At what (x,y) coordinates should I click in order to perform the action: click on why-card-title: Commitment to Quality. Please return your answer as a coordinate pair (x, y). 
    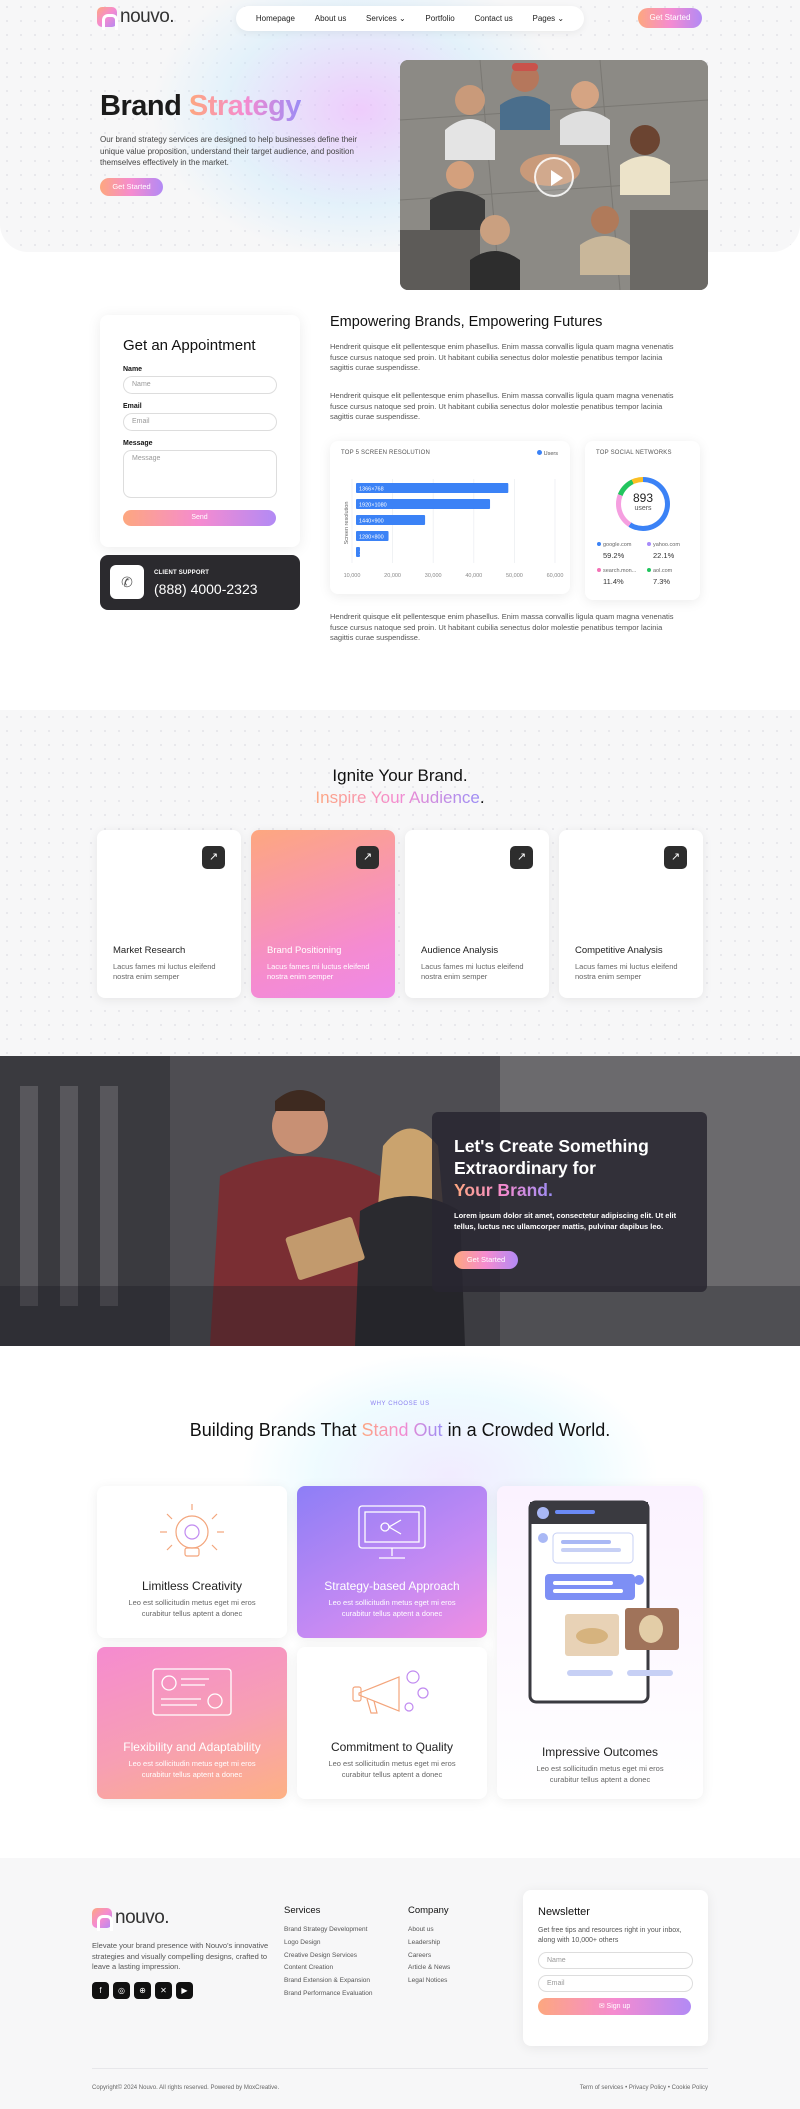
    Looking at the image, I should click on (392, 1747).